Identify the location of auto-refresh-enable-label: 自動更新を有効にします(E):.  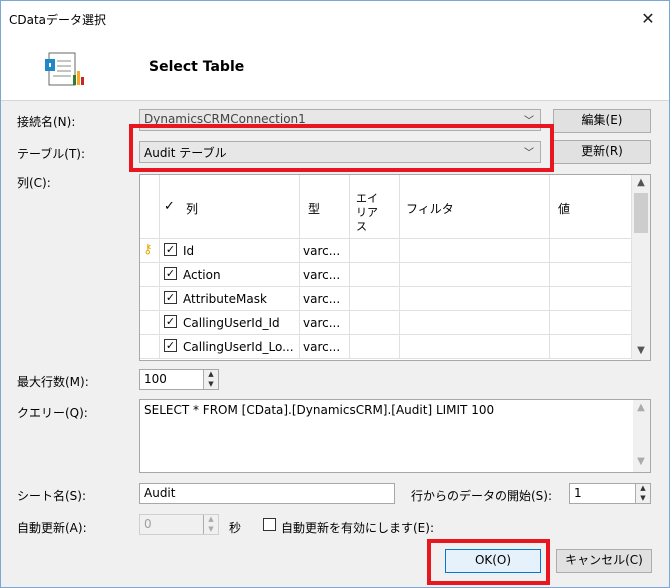
(357, 528).